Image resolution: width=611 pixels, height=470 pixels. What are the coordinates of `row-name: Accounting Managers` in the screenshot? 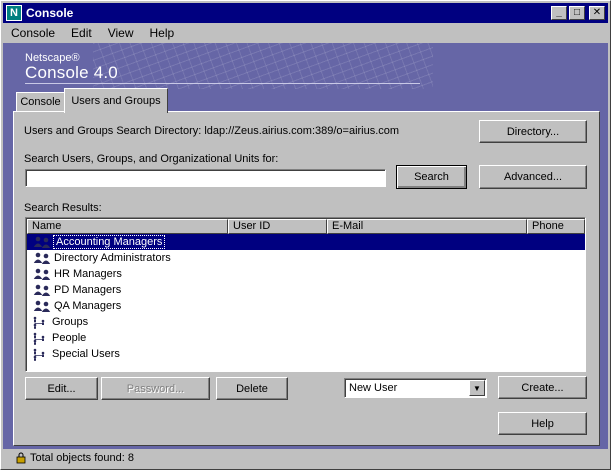 It's located at (109, 242).